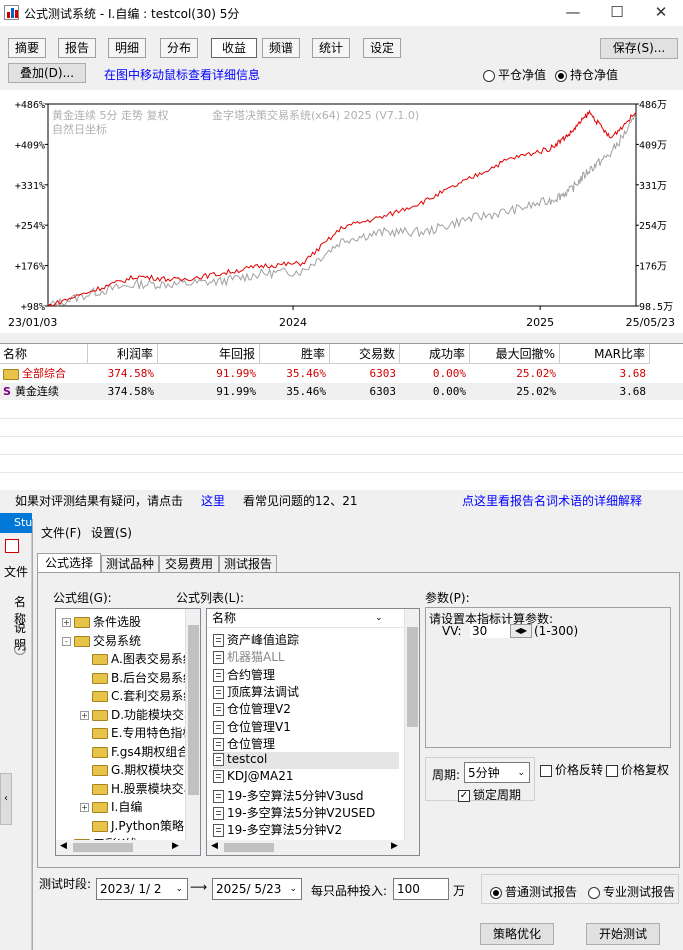  Describe the element at coordinates (586, 74) in the screenshot. I see `hold-equity-radio: 持仓净值` at that location.